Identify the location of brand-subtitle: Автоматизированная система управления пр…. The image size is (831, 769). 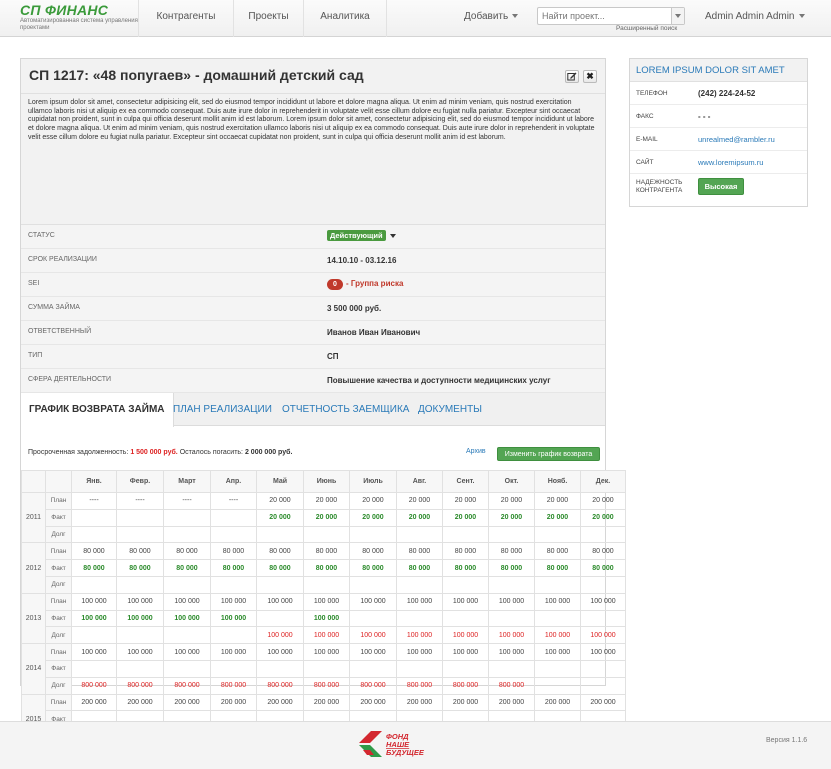
(79, 24).